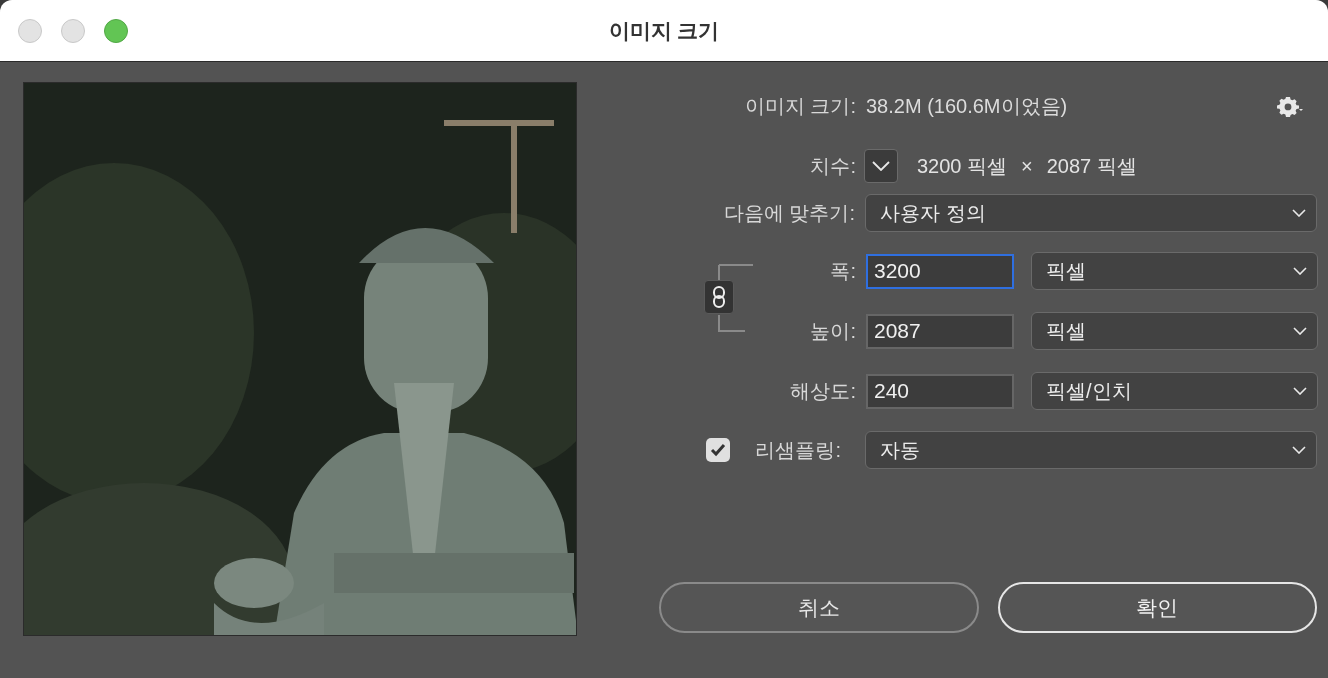  What do you see at coordinates (940, 271) in the screenshot?
I see `value-input: 3200` at bounding box center [940, 271].